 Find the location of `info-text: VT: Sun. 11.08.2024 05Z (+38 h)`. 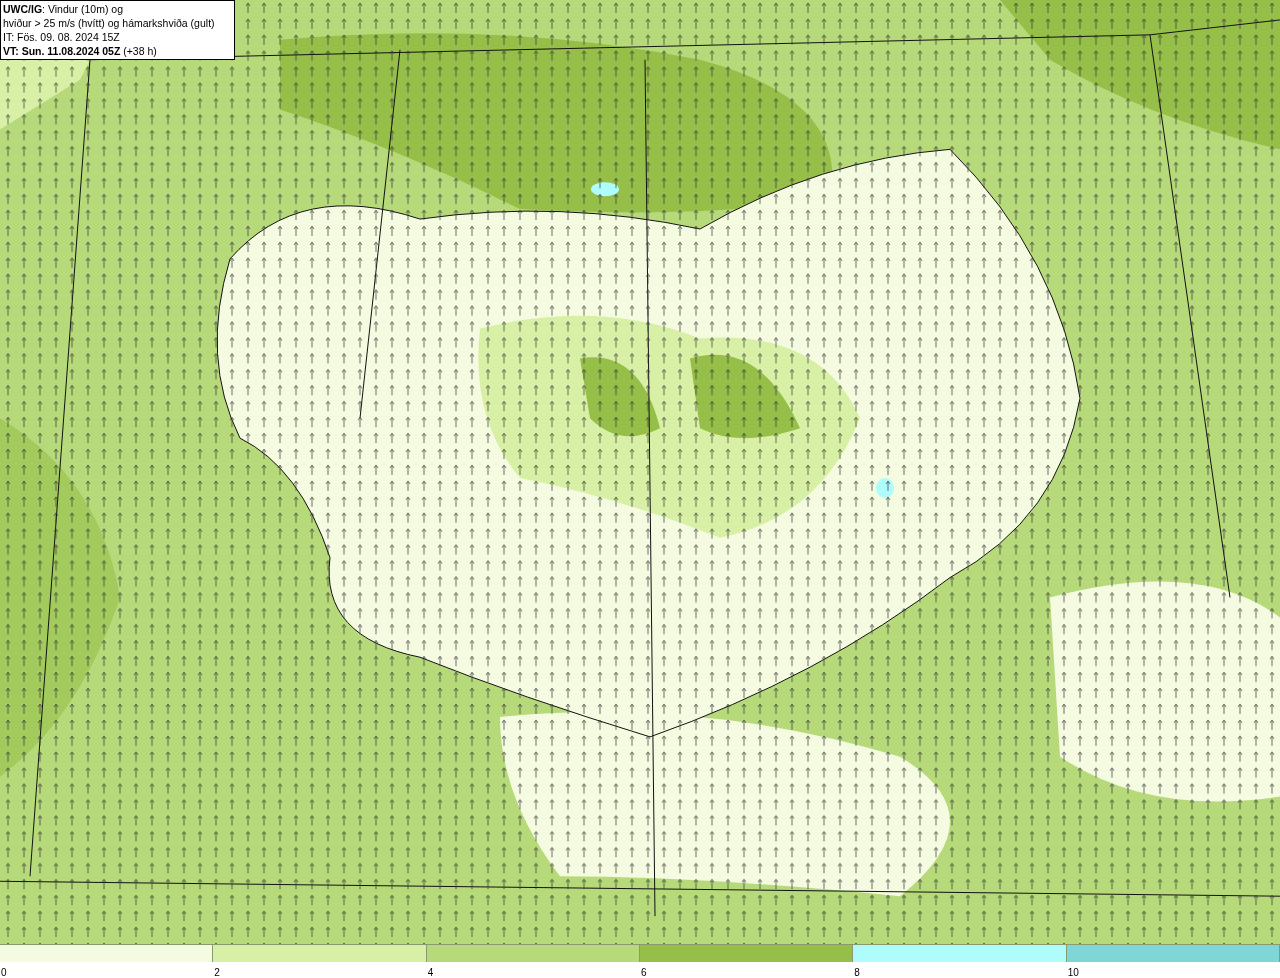

info-text: VT: Sun. 11.08.2024 05Z (+38 h) is located at coordinates (80, 51).